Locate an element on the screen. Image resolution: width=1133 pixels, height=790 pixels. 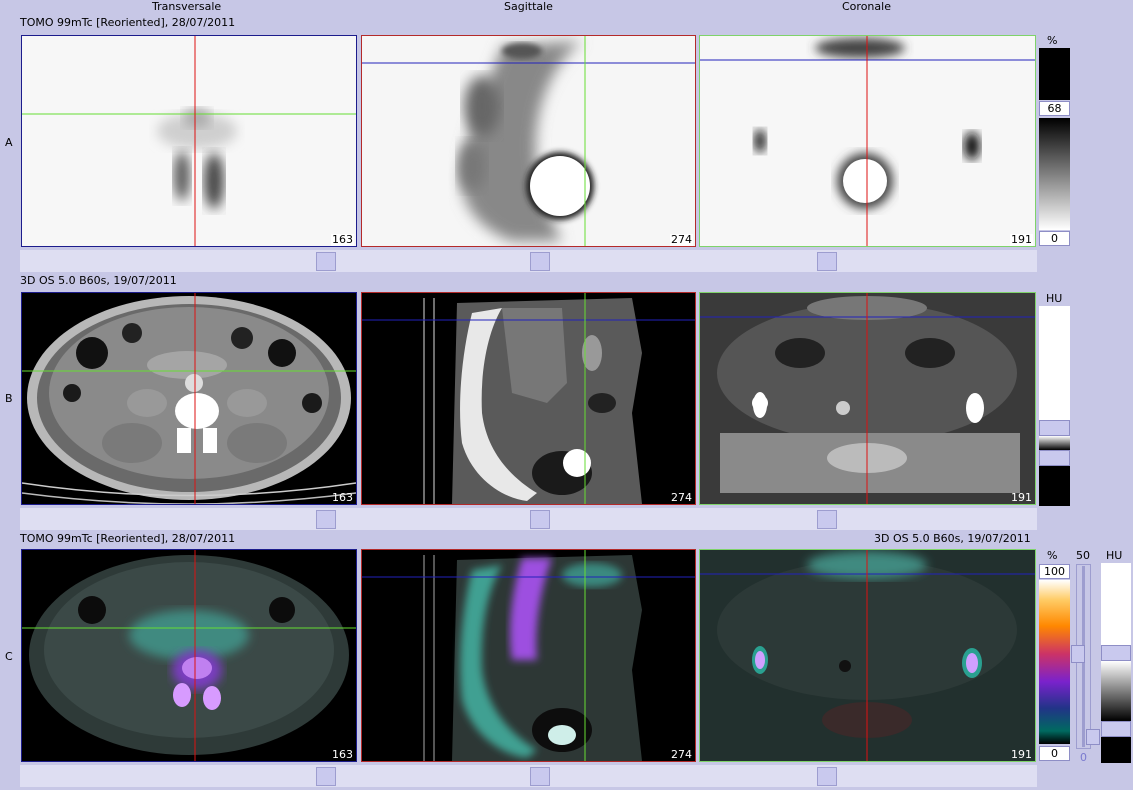
row-b-colorbar-unit: HU is located at coordinates (1054, 298).